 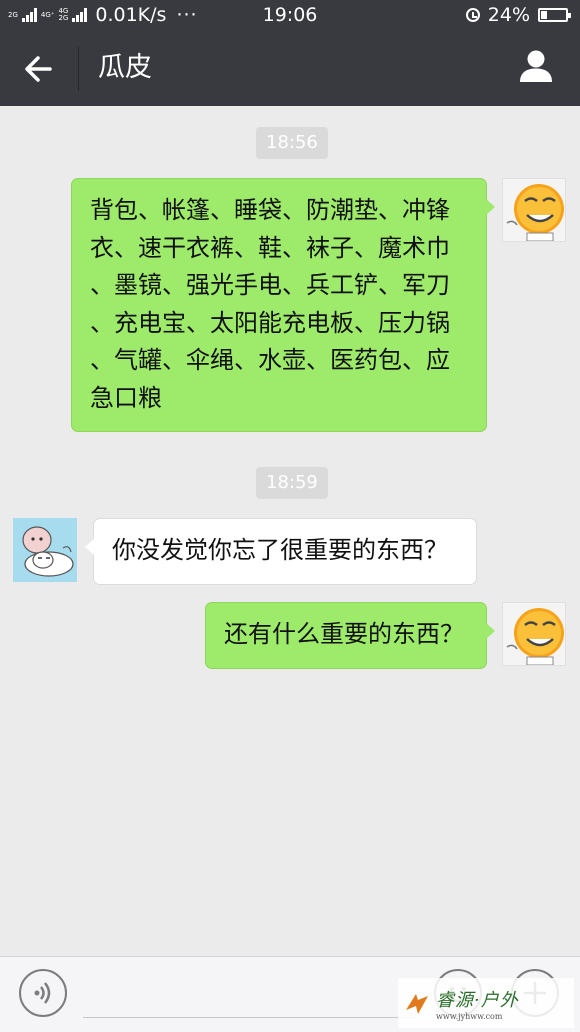 I want to click on battery-icon, so click(x=554, y=15).